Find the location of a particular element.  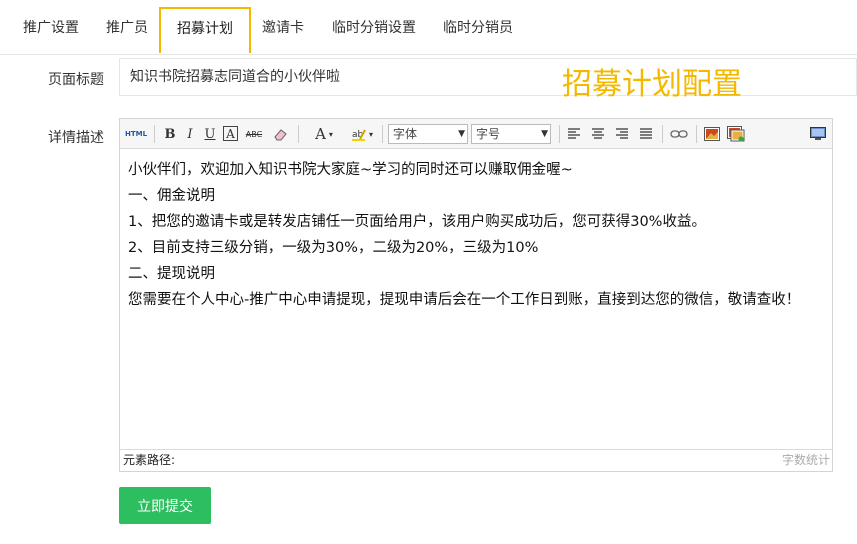

font-color-icon: A ▾ is located at coordinates (324, 134).